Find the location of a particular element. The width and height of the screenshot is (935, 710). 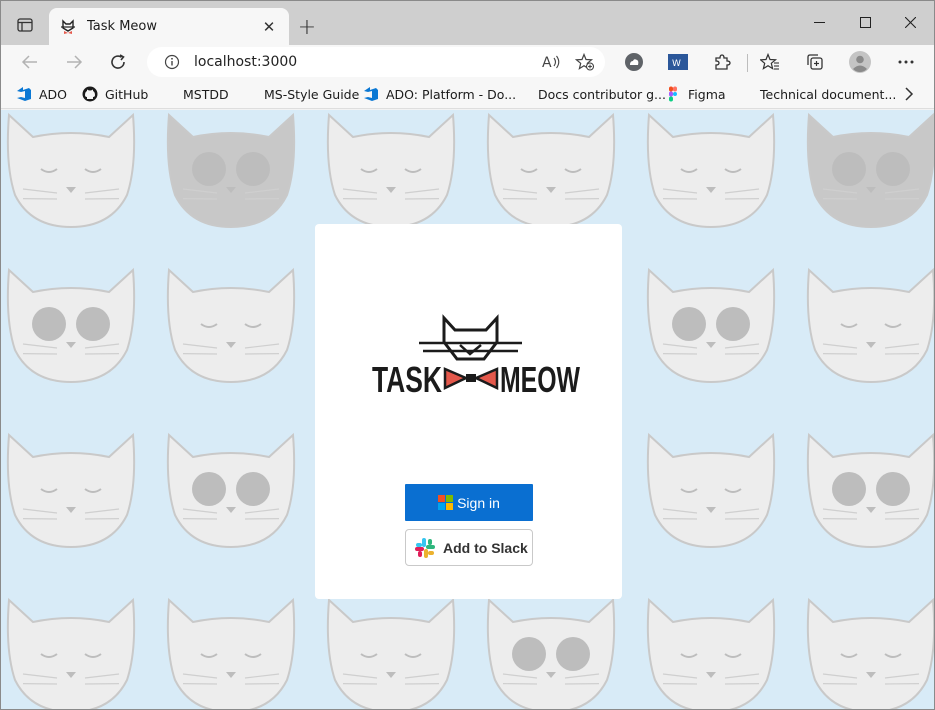

collections-button is located at coordinates (815, 62).